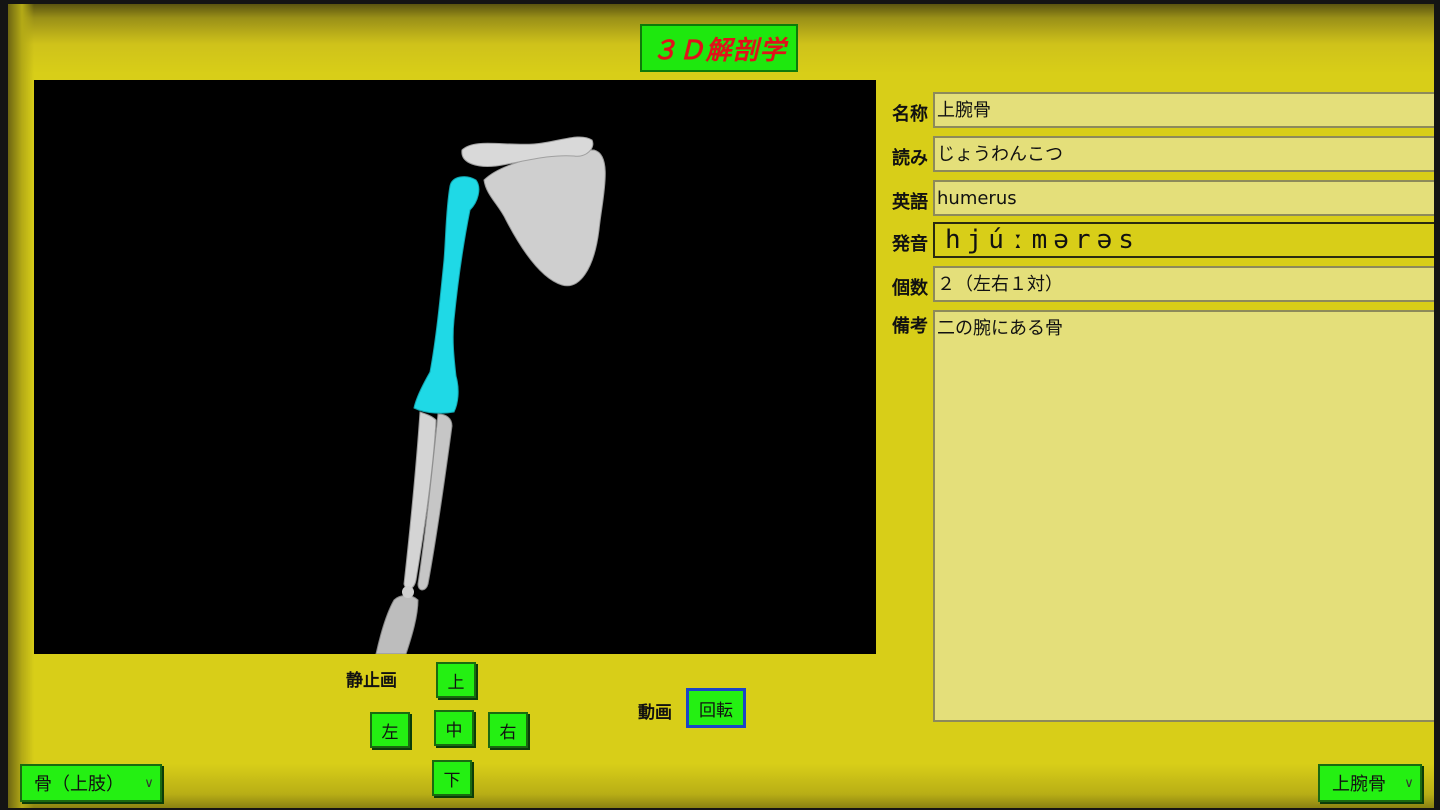 This screenshot has width=1440, height=810. Describe the element at coordinates (446, 295) in the screenshot. I see `humerus-shape` at that location.